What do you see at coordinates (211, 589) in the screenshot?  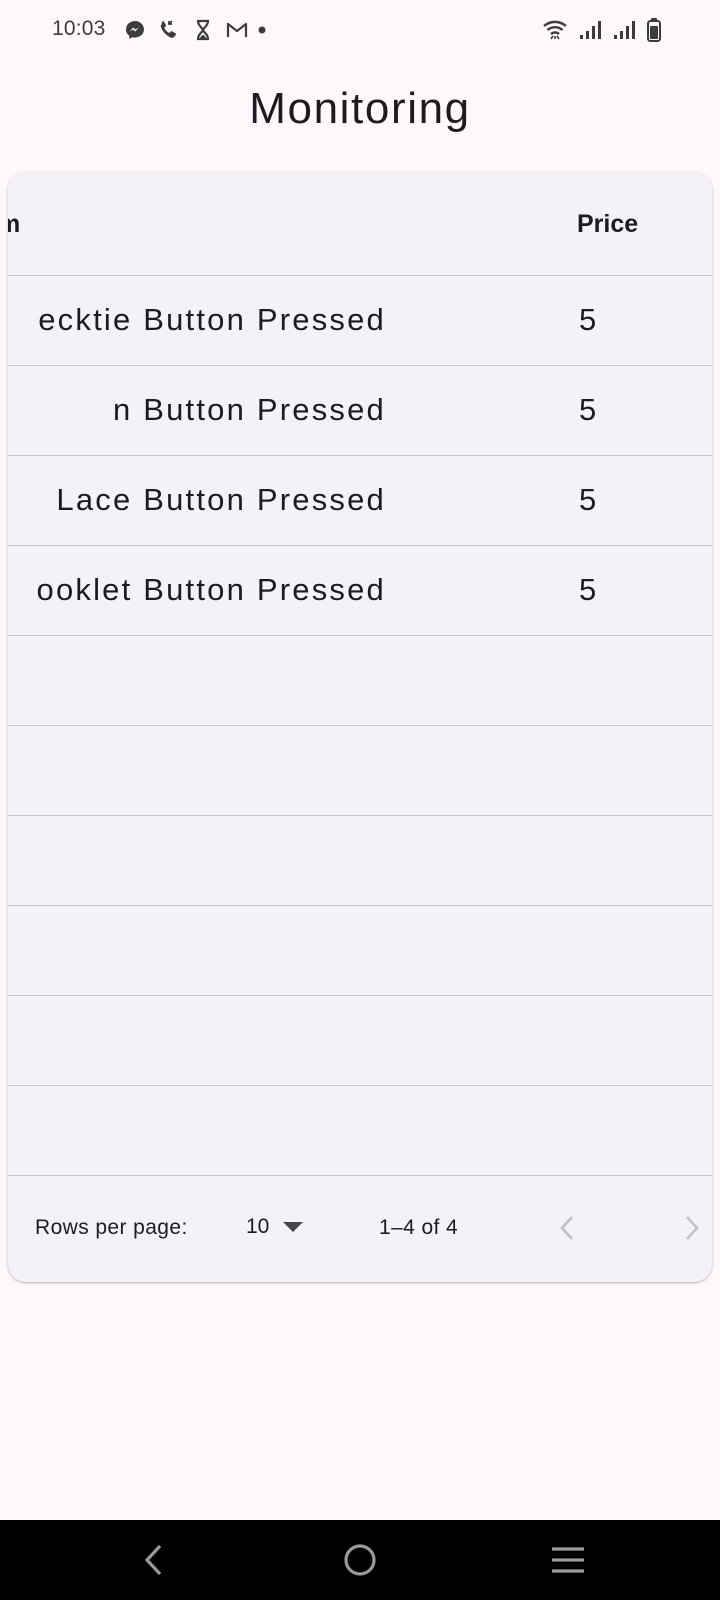 I see `item-cell: ooklet Button Pressed` at bounding box center [211, 589].